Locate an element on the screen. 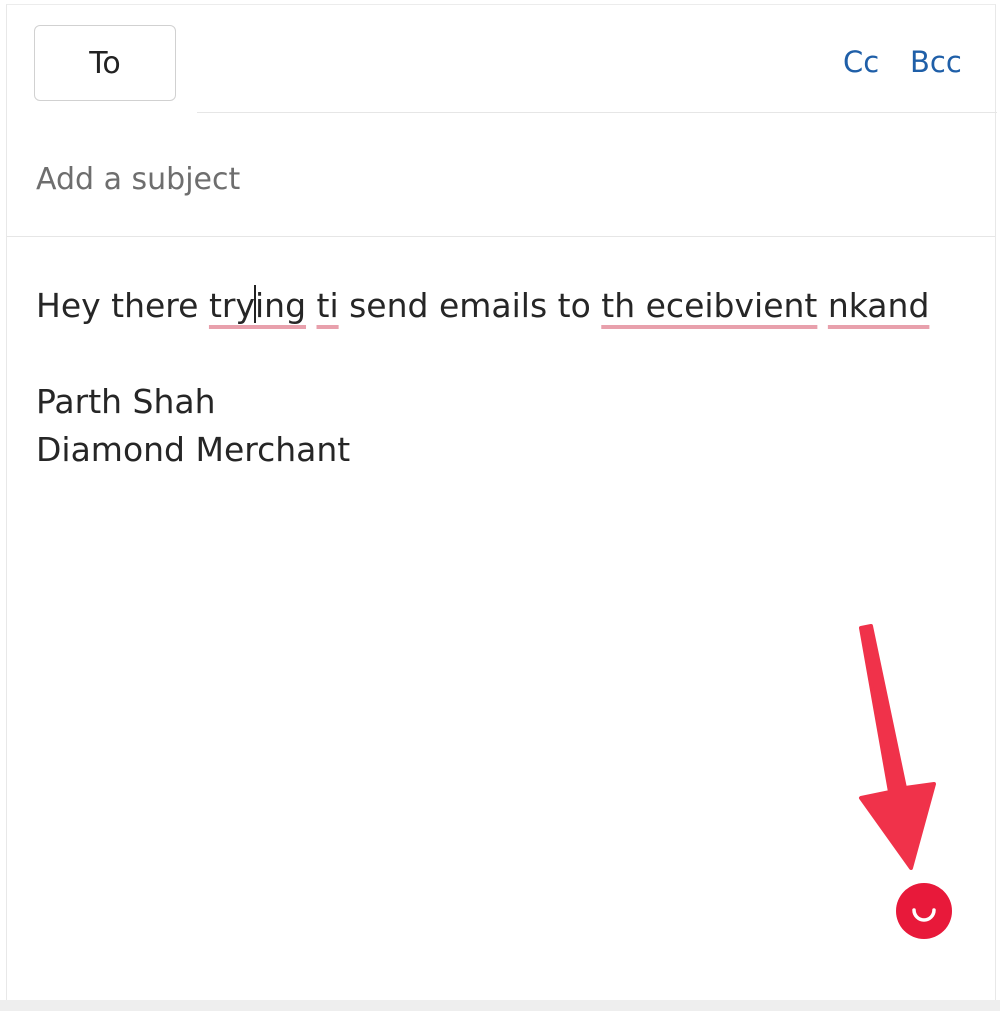 The image size is (1000, 1011). subject-row is located at coordinates (501, 175).